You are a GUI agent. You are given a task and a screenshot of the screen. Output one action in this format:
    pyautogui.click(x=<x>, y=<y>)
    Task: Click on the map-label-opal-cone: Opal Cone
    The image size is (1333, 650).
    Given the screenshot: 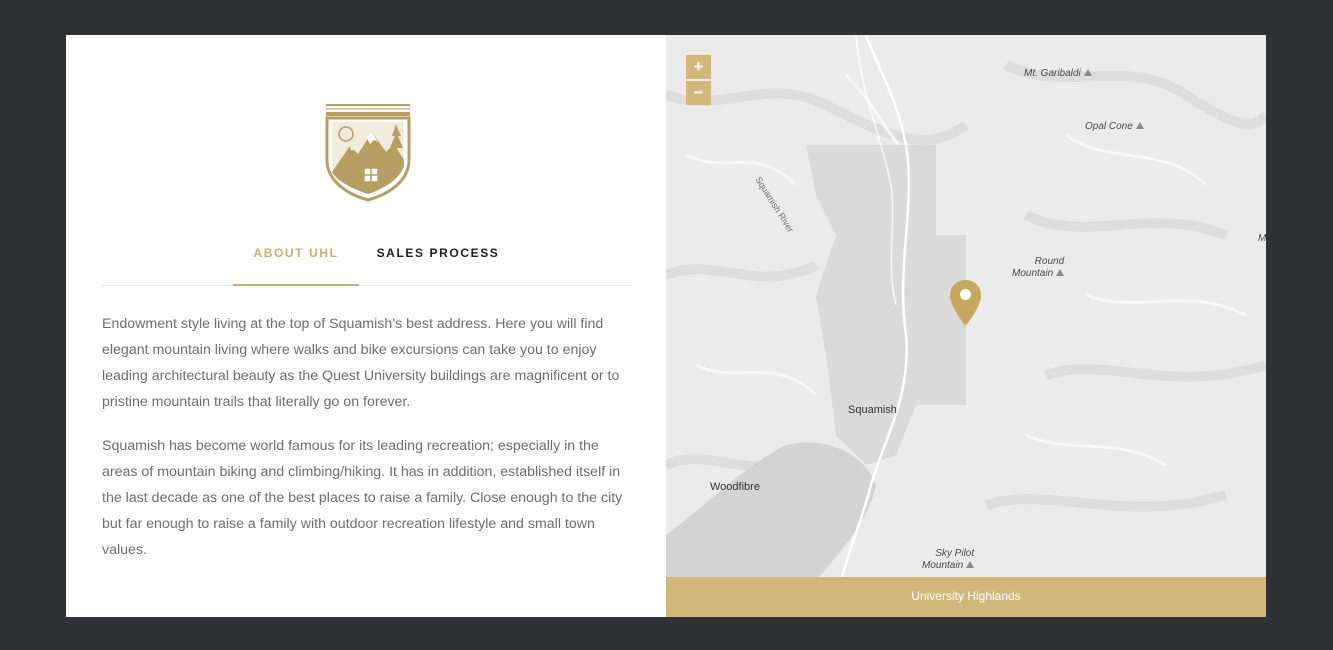 What is the action you would take?
    pyautogui.click(x=1114, y=126)
    